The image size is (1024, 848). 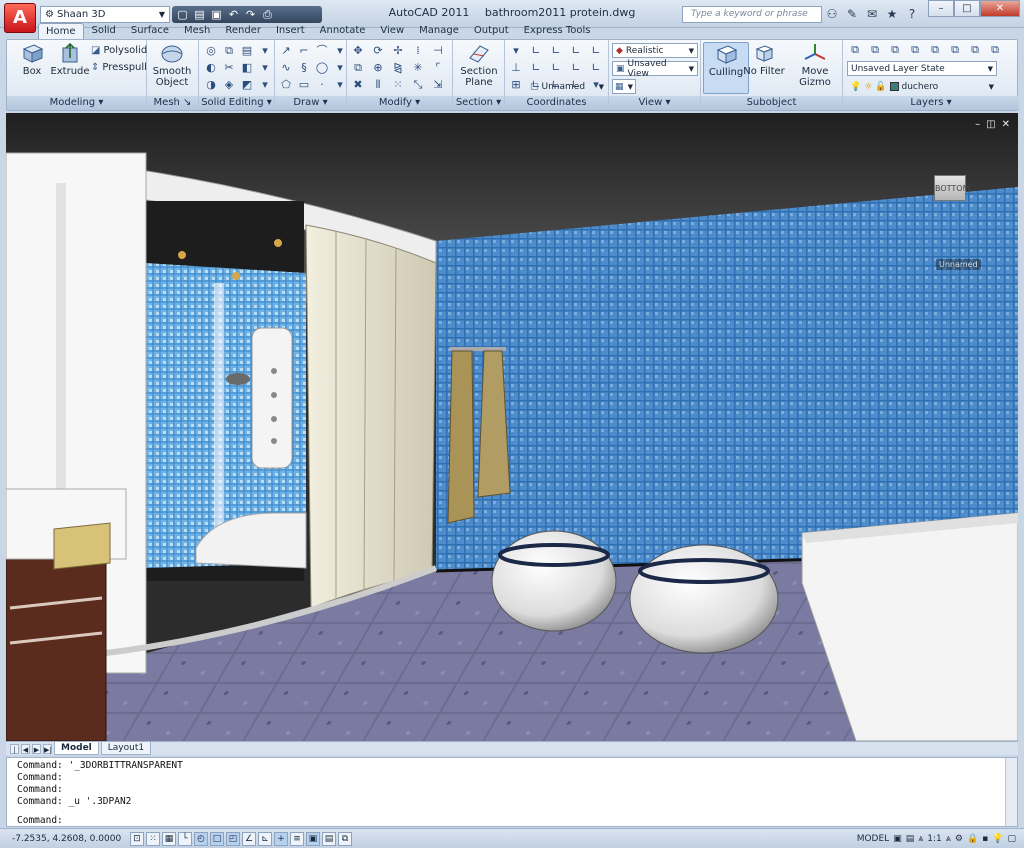 What do you see at coordinates (172, 103) in the screenshot?
I see `panel-title-mesh: Mesh ↘` at bounding box center [172, 103].